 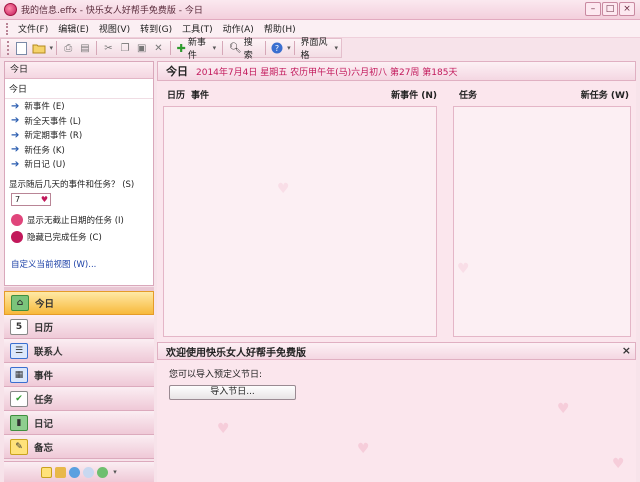 What do you see at coordinates (19, 374) in the screenshot?
I see `events-icon: ▦` at bounding box center [19, 374].